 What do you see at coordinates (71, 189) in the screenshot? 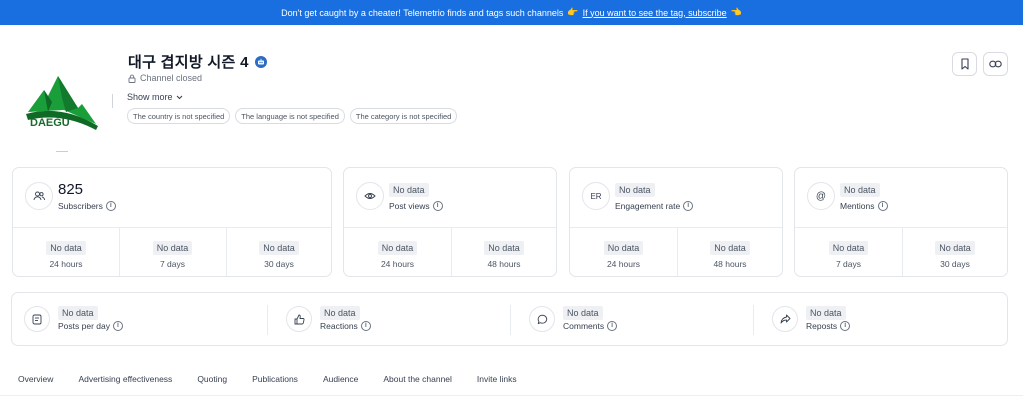
I see `subscribers-count: 825` at bounding box center [71, 189].